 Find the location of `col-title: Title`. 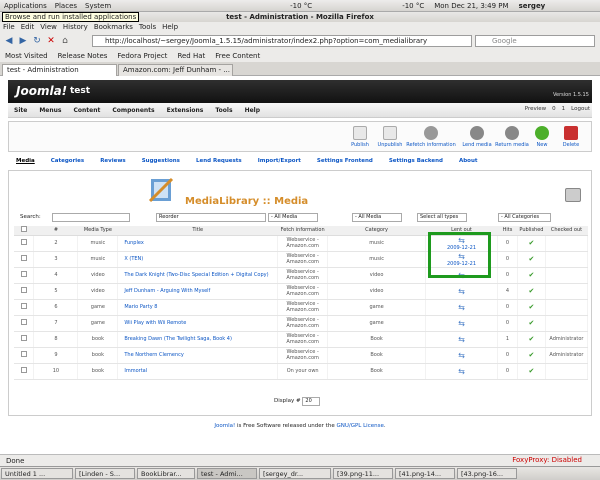

col-title: Title is located at coordinates (197, 231).